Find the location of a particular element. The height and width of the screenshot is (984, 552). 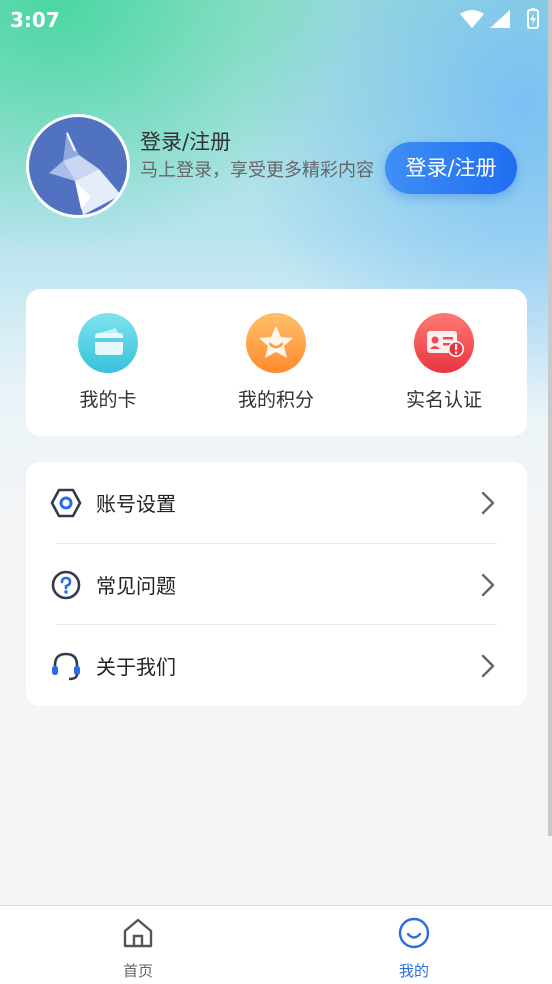

avatar is located at coordinates (78, 166).